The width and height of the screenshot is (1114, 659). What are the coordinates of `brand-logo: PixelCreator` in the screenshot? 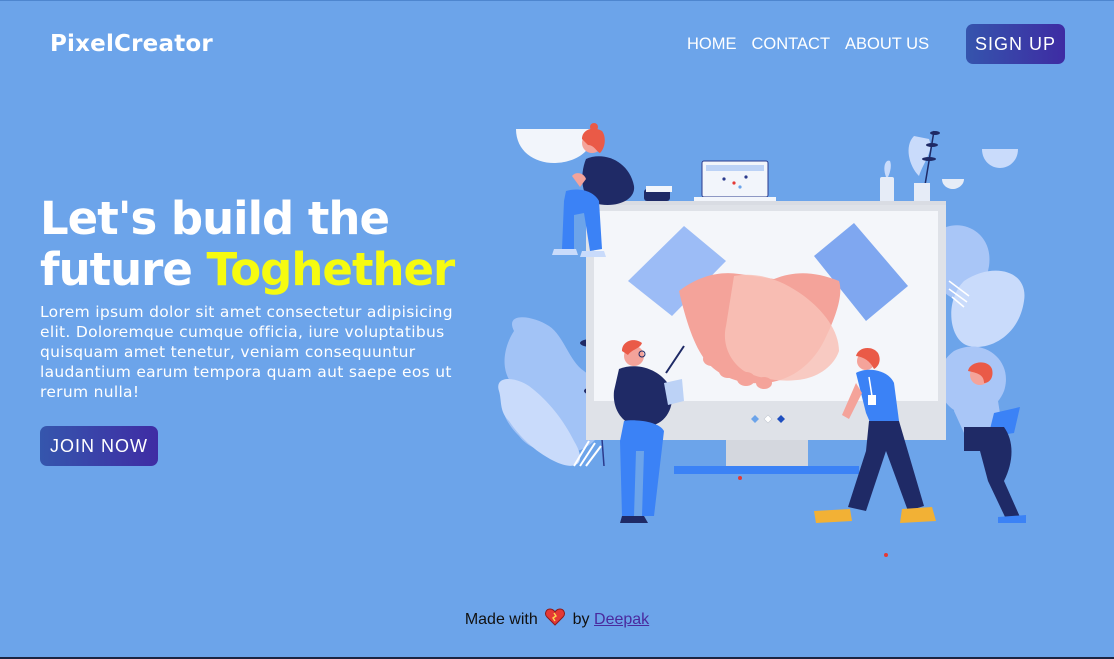 It's located at (131, 44).